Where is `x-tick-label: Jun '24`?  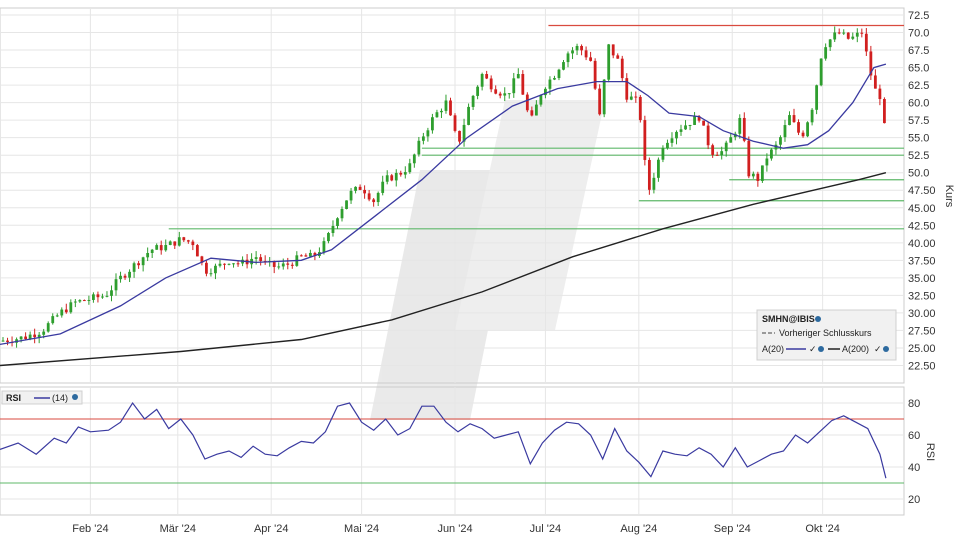
x-tick-label: Jun '24 is located at coordinates (454, 529).